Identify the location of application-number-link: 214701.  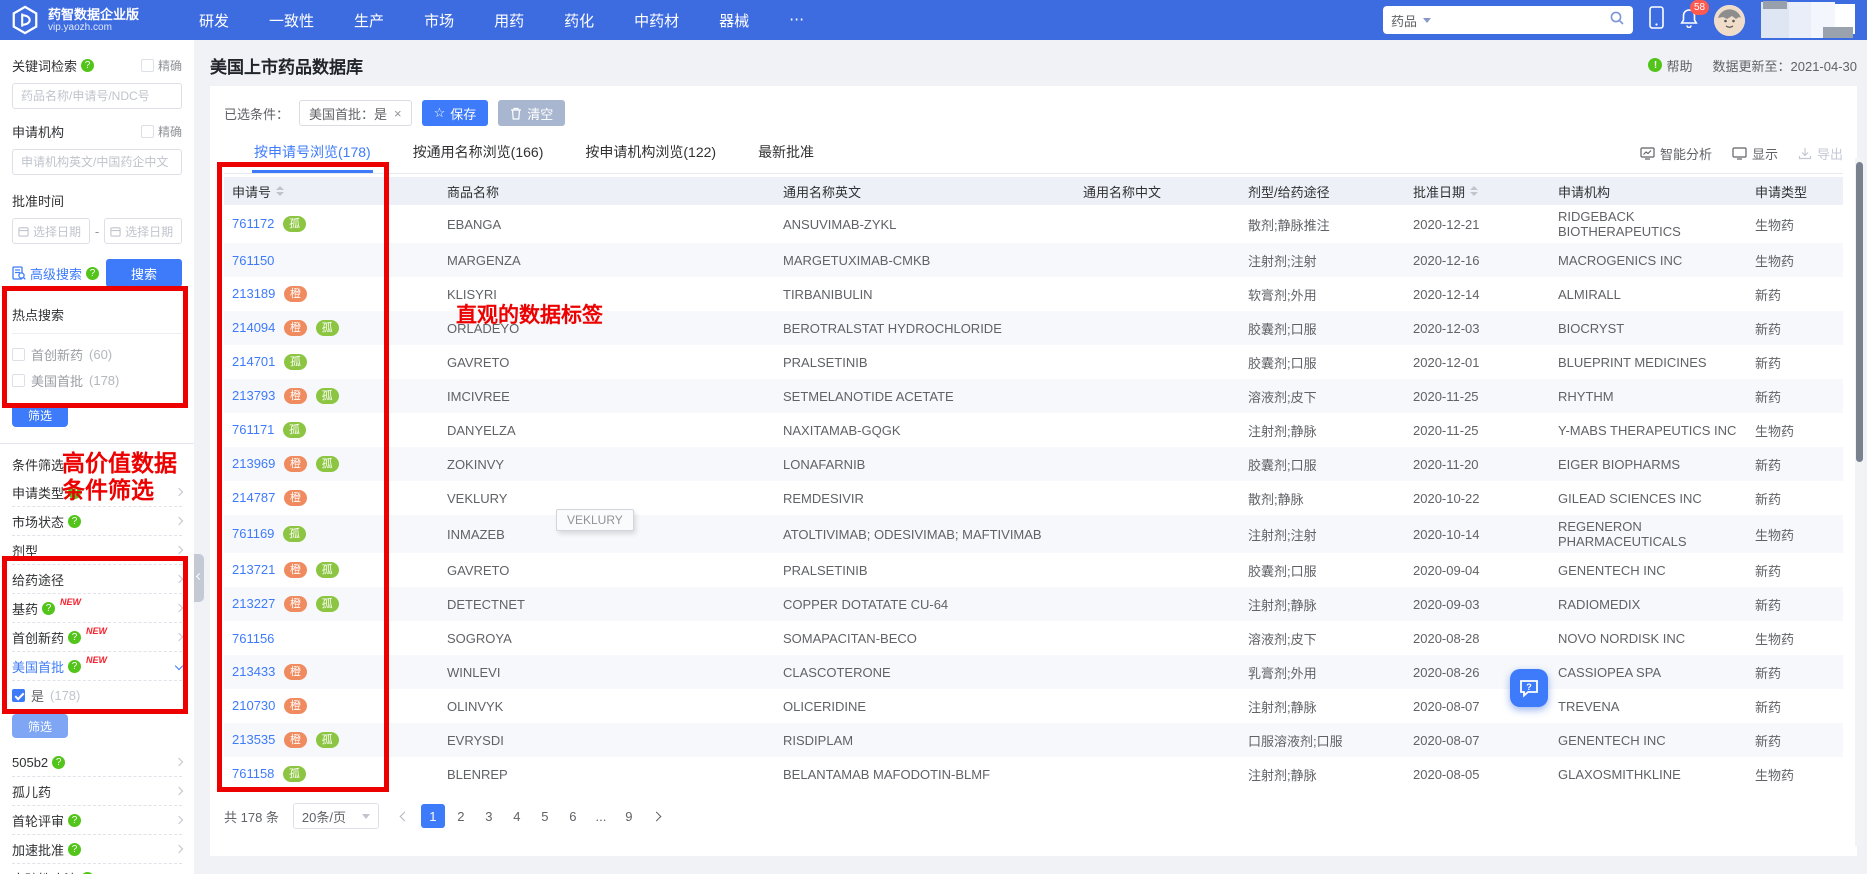
(253, 361).